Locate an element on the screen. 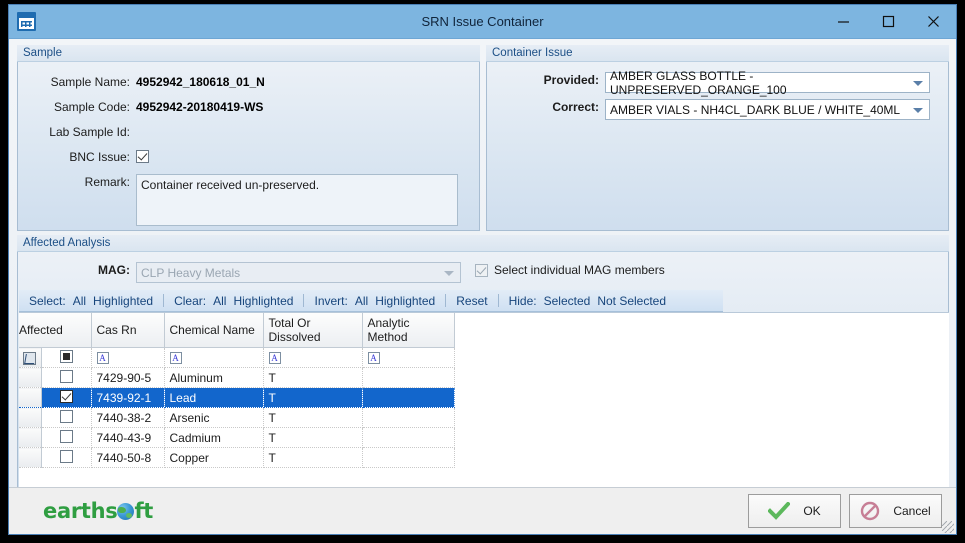  select-all-checkbox is located at coordinates (66, 356).